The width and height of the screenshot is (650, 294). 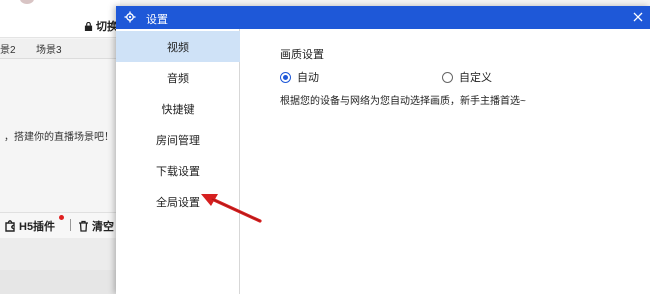 I want to click on scene-tab-3: 场景3, so click(x=49, y=48).